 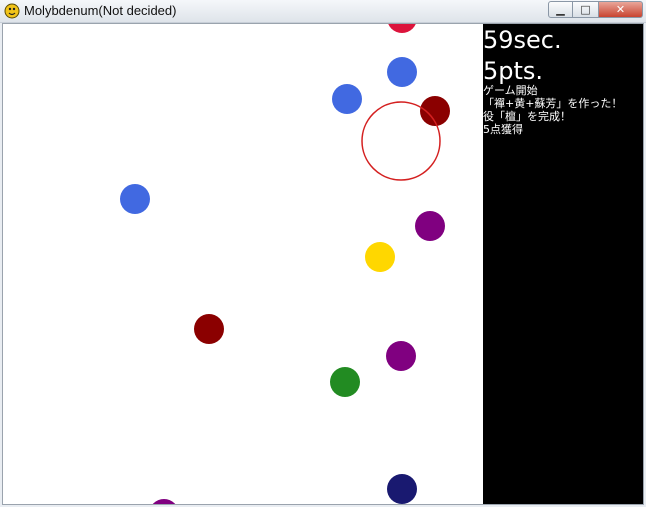 I want to click on maximize-button: □, so click(x=586, y=9).